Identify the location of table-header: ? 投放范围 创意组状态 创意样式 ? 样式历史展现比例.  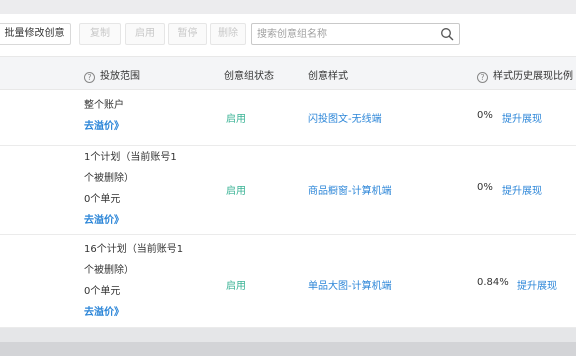
(288, 73).